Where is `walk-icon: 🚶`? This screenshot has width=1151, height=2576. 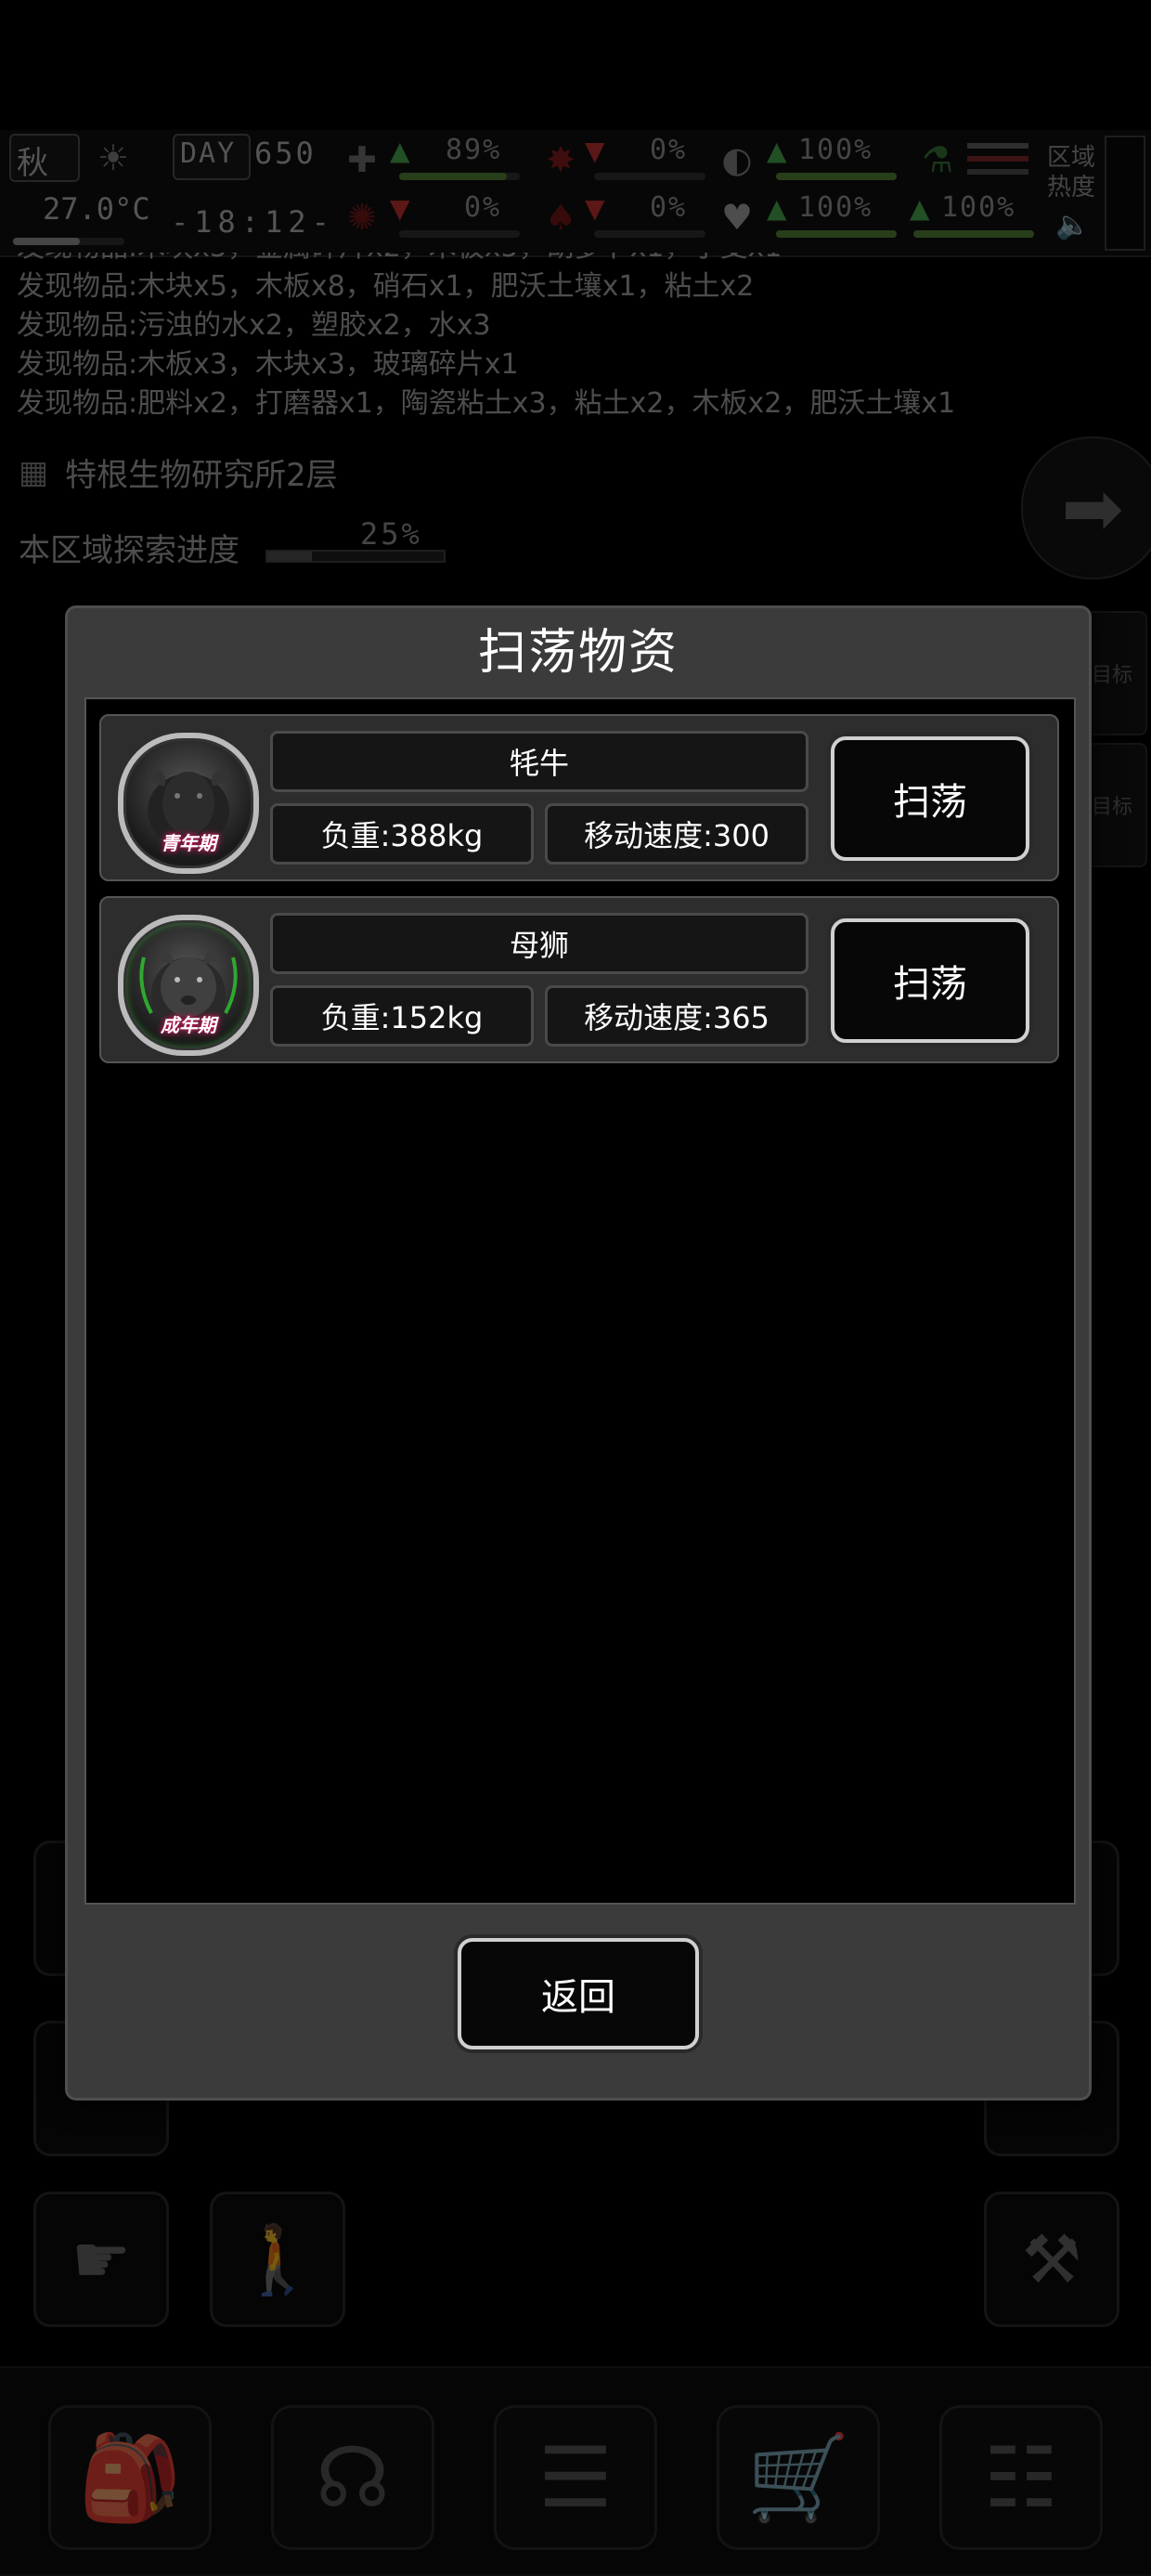 walk-icon: 🚶 is located at coordinates (277, 2258).